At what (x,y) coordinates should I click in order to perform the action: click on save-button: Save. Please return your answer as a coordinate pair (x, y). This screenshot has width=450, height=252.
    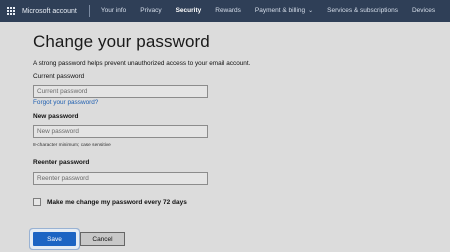
    Looking at the image, I should click on (54, 239).